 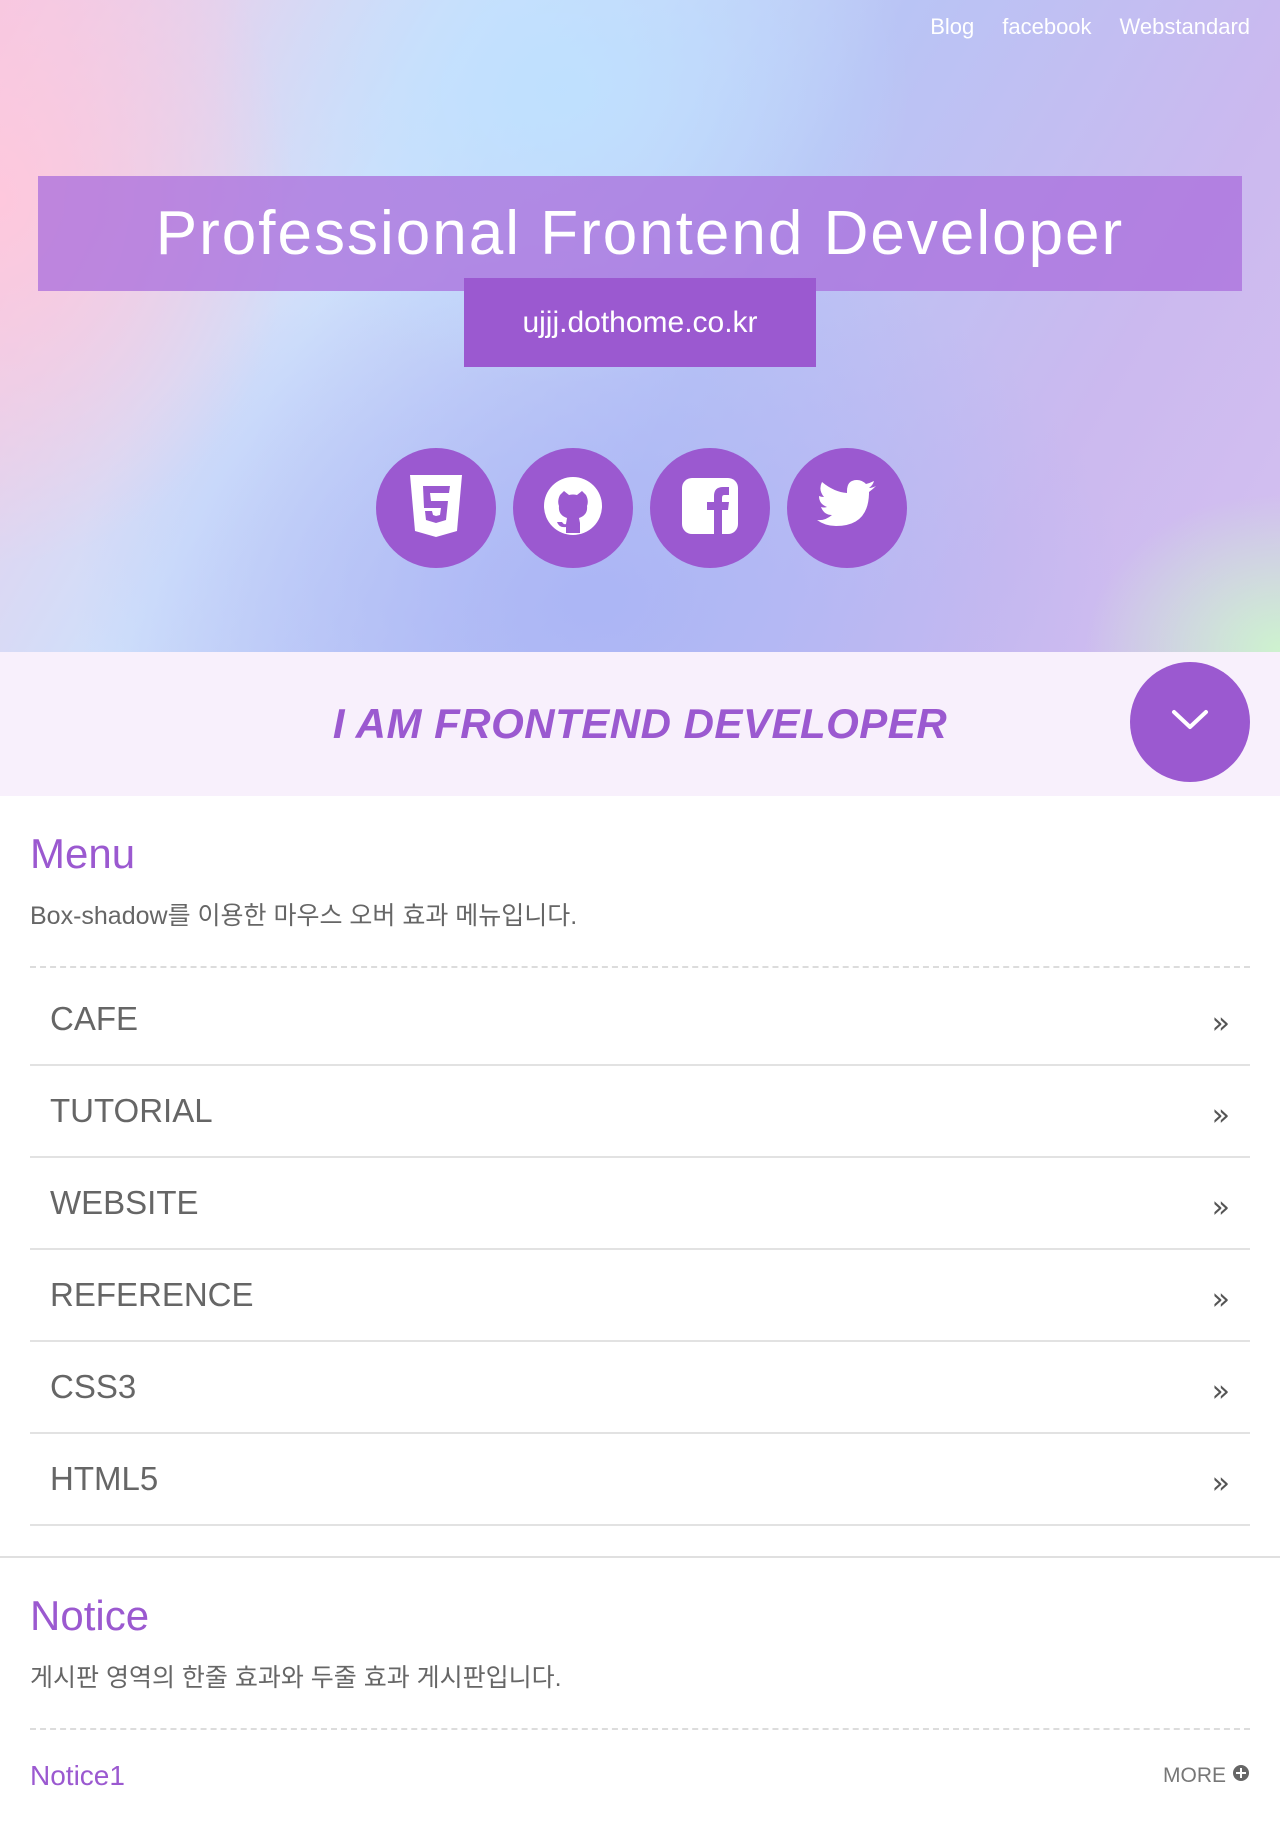 What do you see at coordinates (296, 1678) in the screenshot?
I see `notice-description: 게시판 영역의 한줄 효과와 두줄 효과 게시판입니다.` at bounding box center [296, 1678].